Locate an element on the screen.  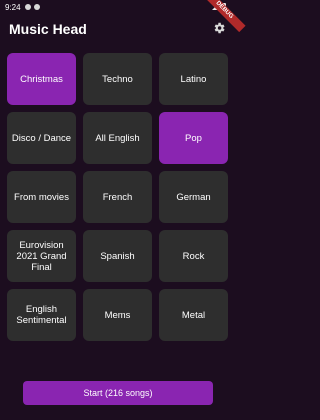
genre-tile: Rock is located at coordinates (193, 256).